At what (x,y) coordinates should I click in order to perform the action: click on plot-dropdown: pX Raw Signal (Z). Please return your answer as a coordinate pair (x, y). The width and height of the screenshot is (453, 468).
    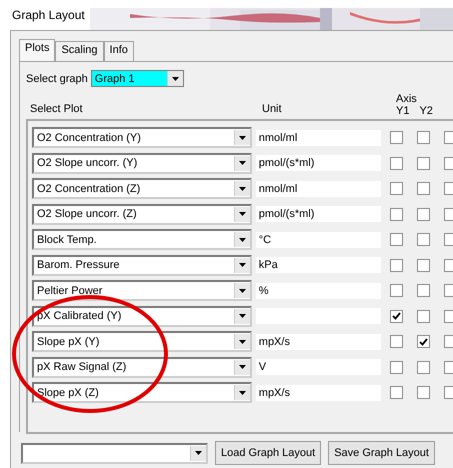
    Looking at the image, I should click on (142, 367).